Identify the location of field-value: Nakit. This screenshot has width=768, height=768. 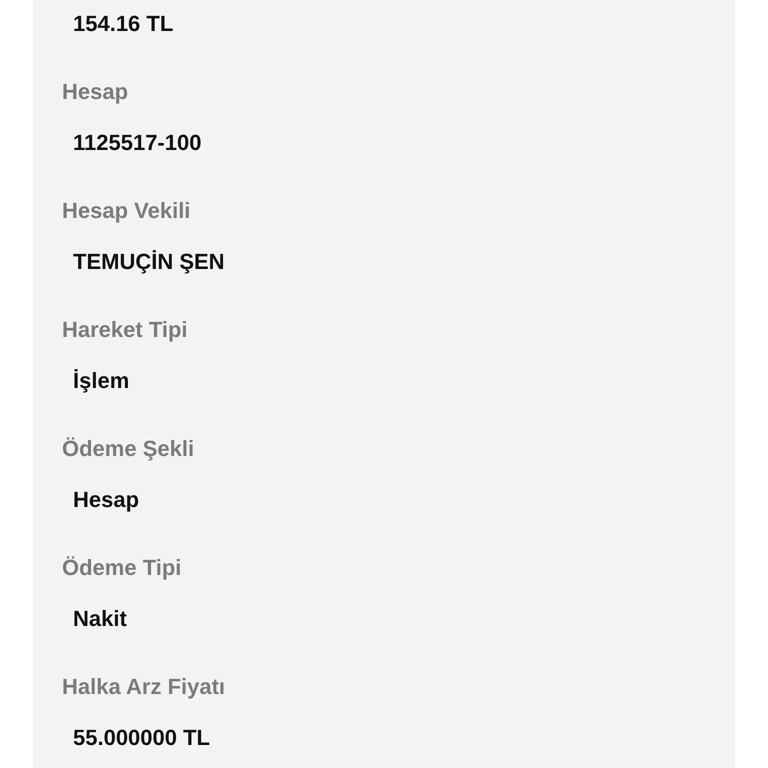
(100, 619).